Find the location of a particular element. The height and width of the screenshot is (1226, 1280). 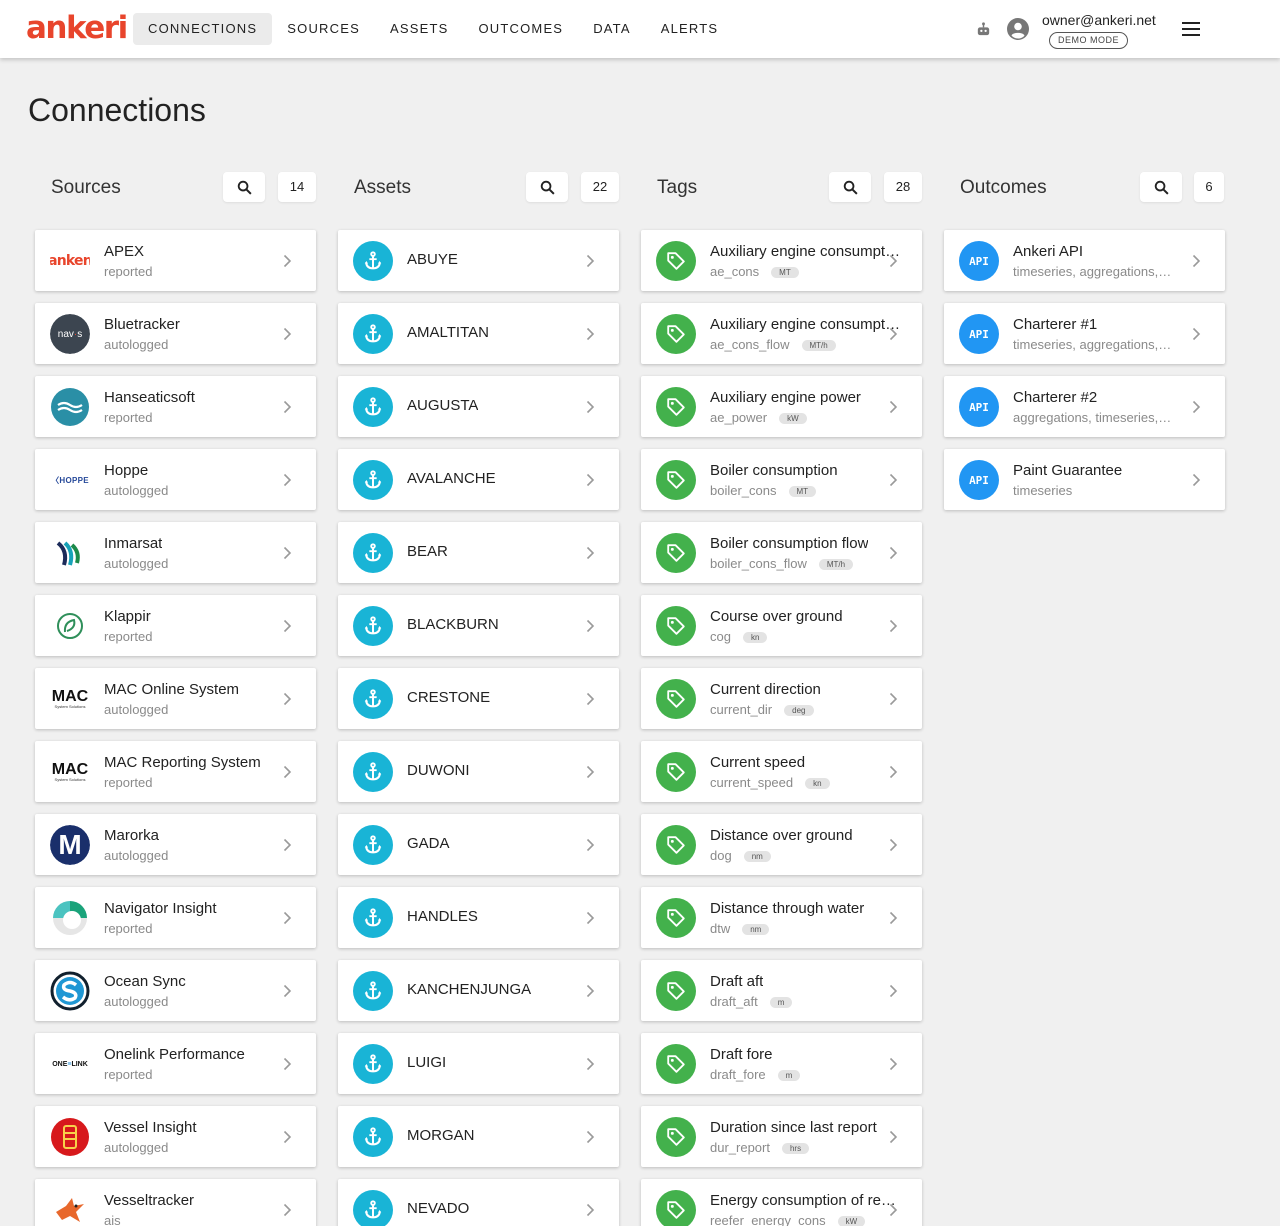

tag-card: Course over ground cog kn is located at coordinates (781, 625).